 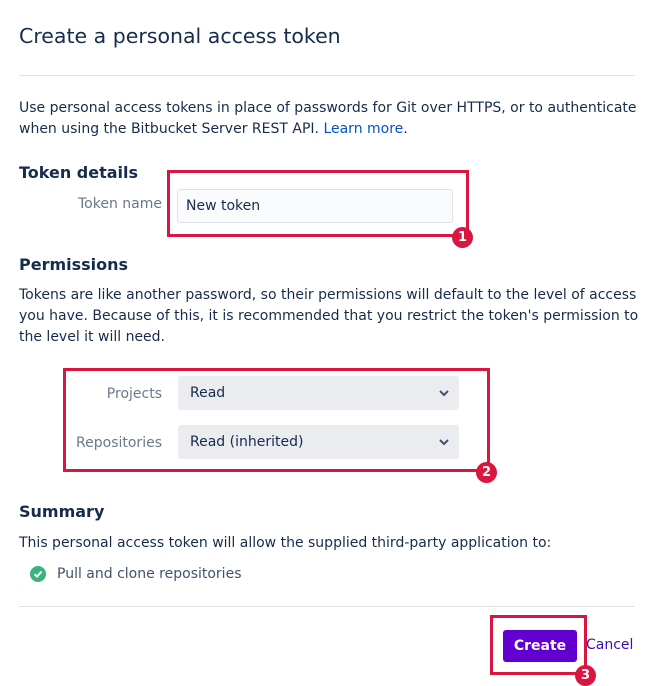 I want to click on learn-more-link: Learn more, so click(x=363, y=129).